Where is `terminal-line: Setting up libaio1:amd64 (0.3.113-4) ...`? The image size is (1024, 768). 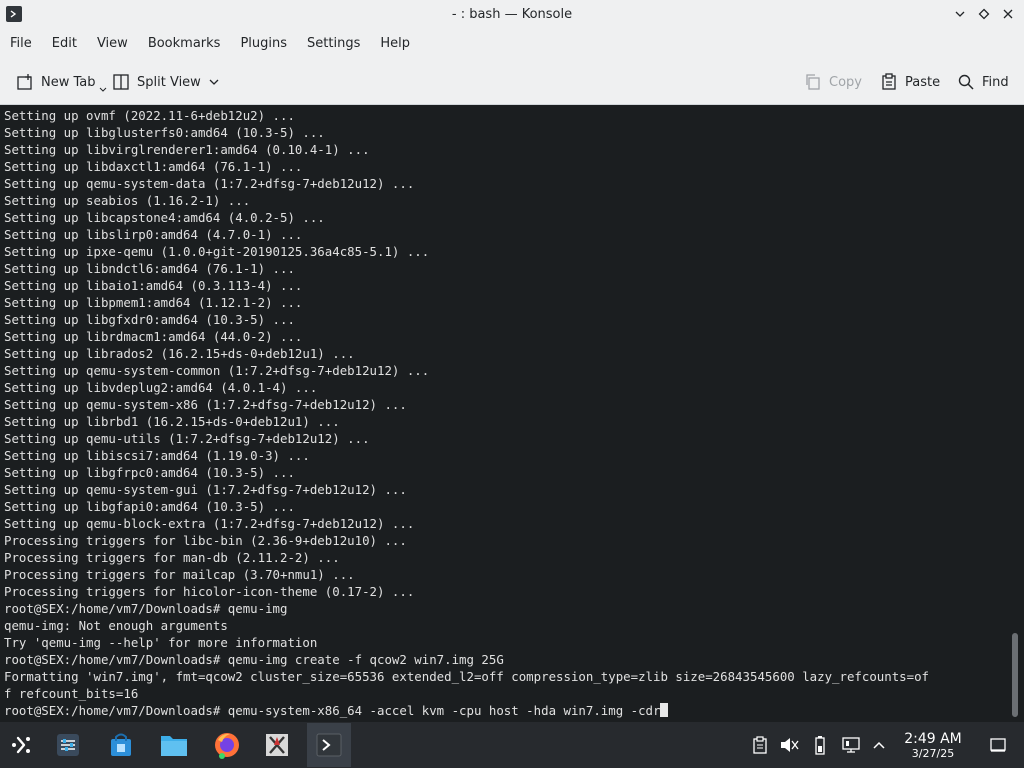 terminal-line: Setting up libaio1:amd64 (0.3.113-4) ... is located at coordinates (153, 285).